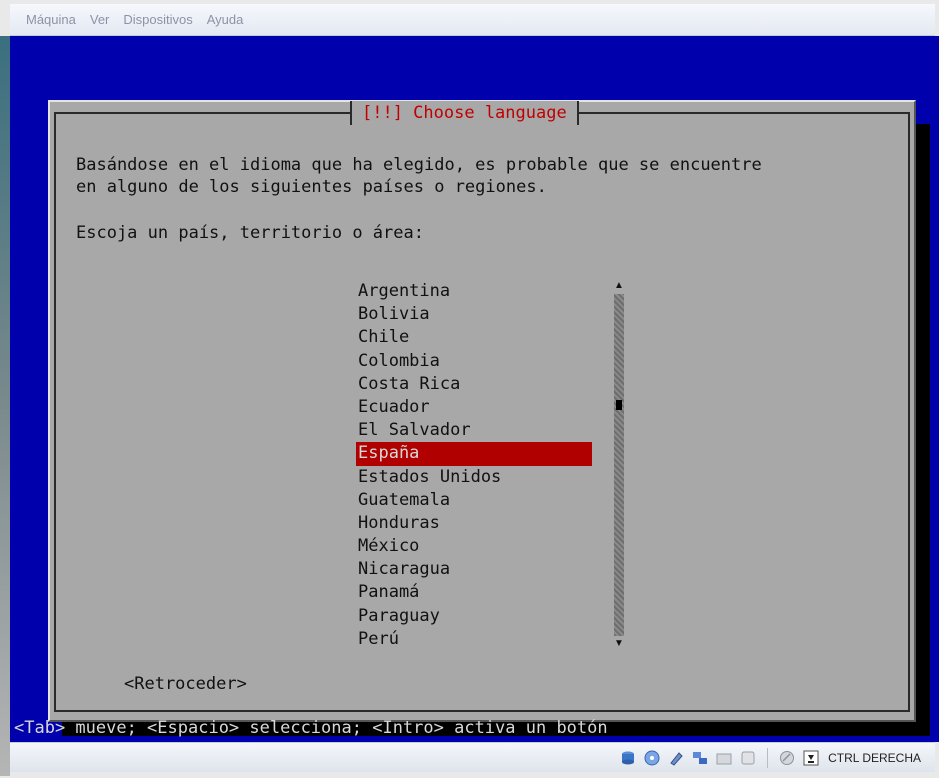 This screenshot has width=939, height=778. I want to click on usb-icon, so click(676, 758).